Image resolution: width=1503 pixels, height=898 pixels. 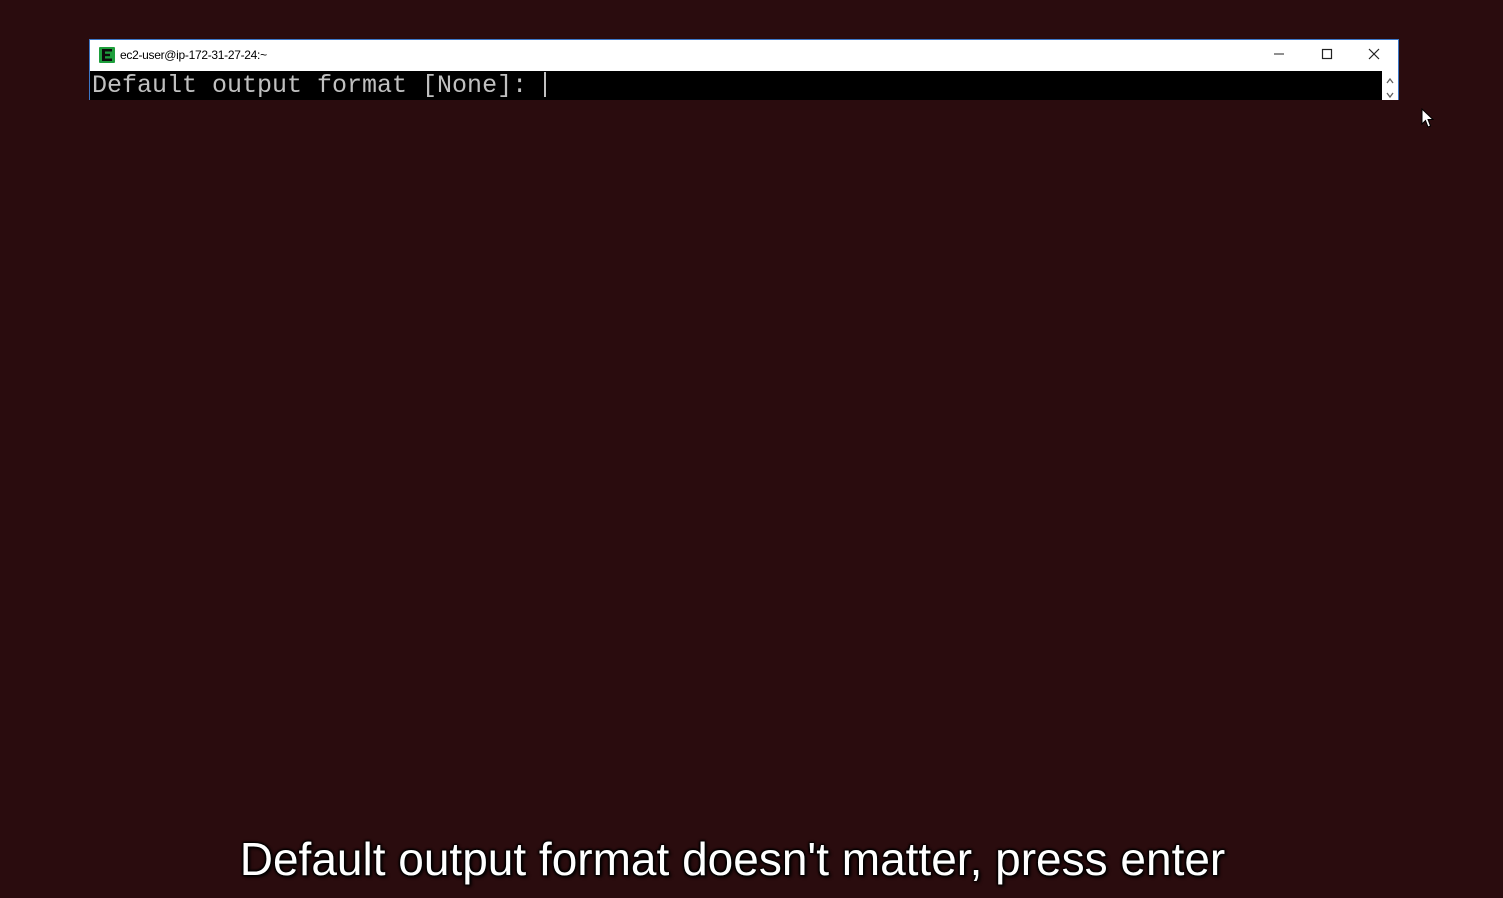 I want to click on vertical-scrollbar, so click(x=1390, y=85).